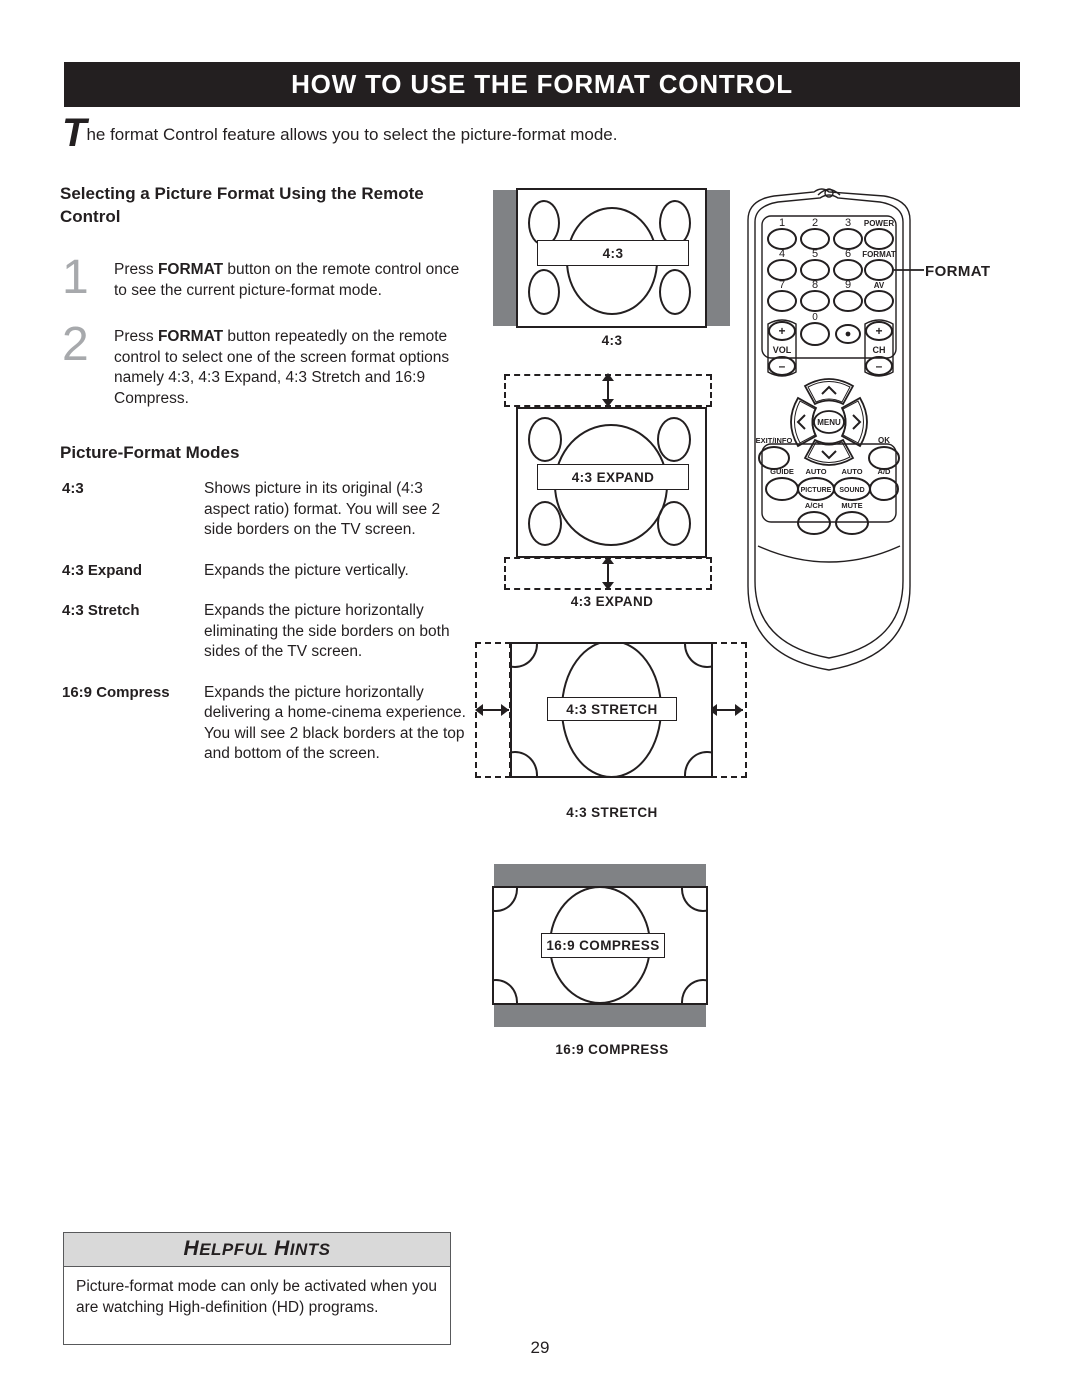 The image size is (1080, 1397). Describe the element at coordinates (815, 285) in the screenshot. I see `svg-text: 8` at that location.